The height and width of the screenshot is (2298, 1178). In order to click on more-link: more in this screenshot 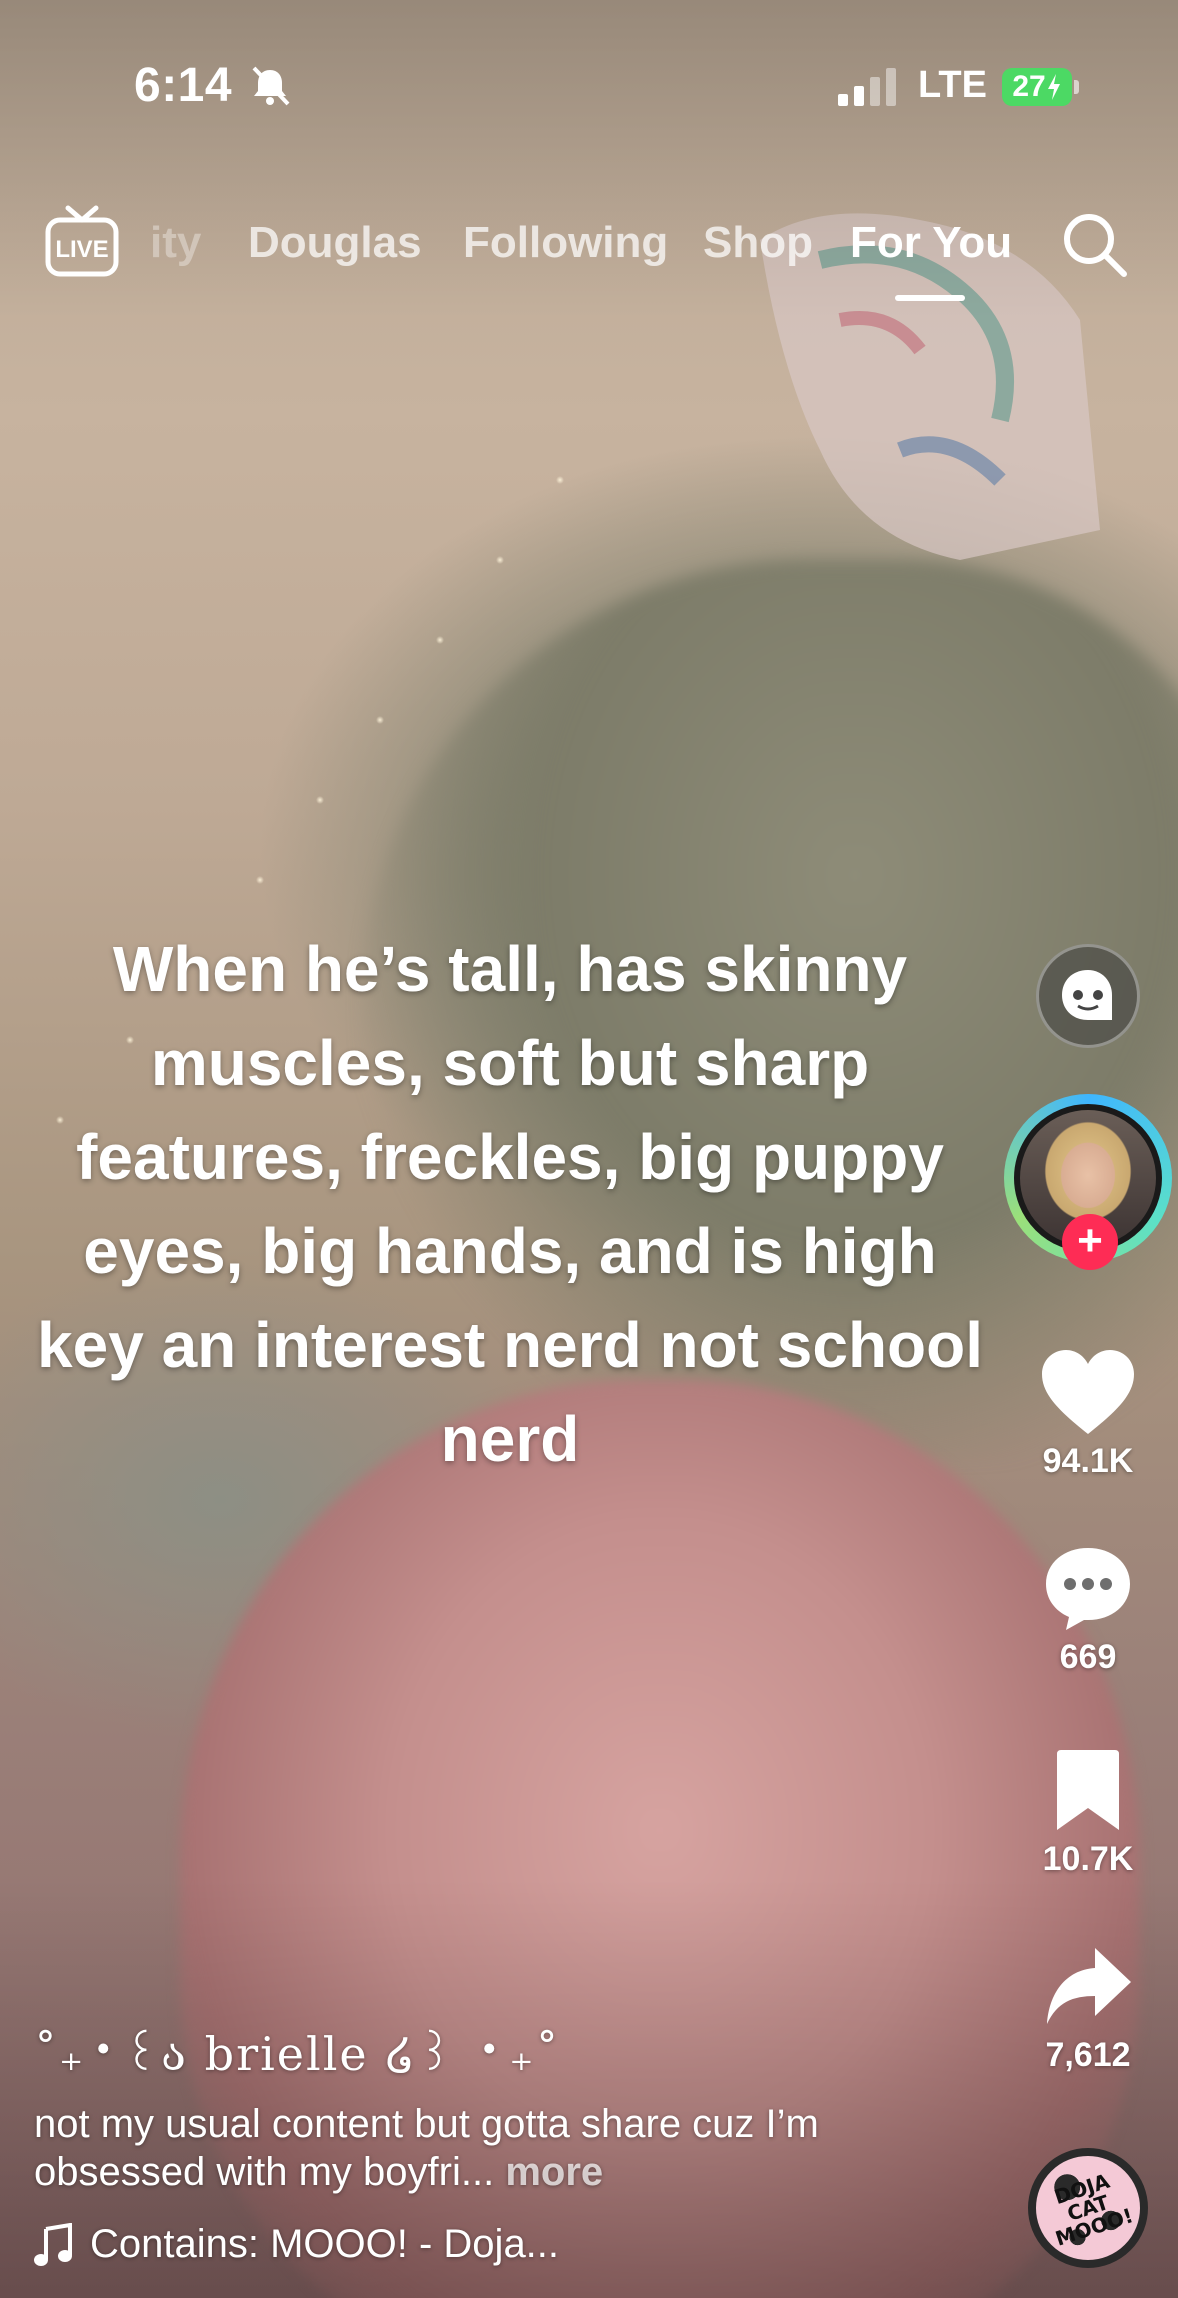, I will do `click(554, 2172)`.